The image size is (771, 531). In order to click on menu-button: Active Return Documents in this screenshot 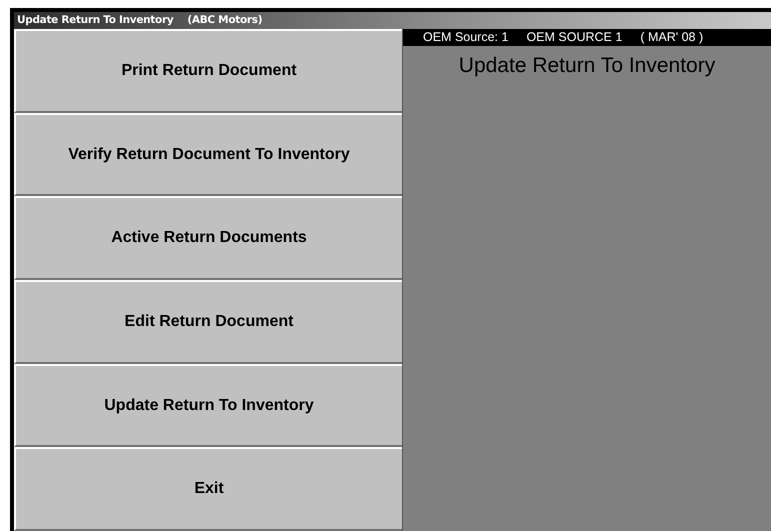, I will do `click(208, 238)`.